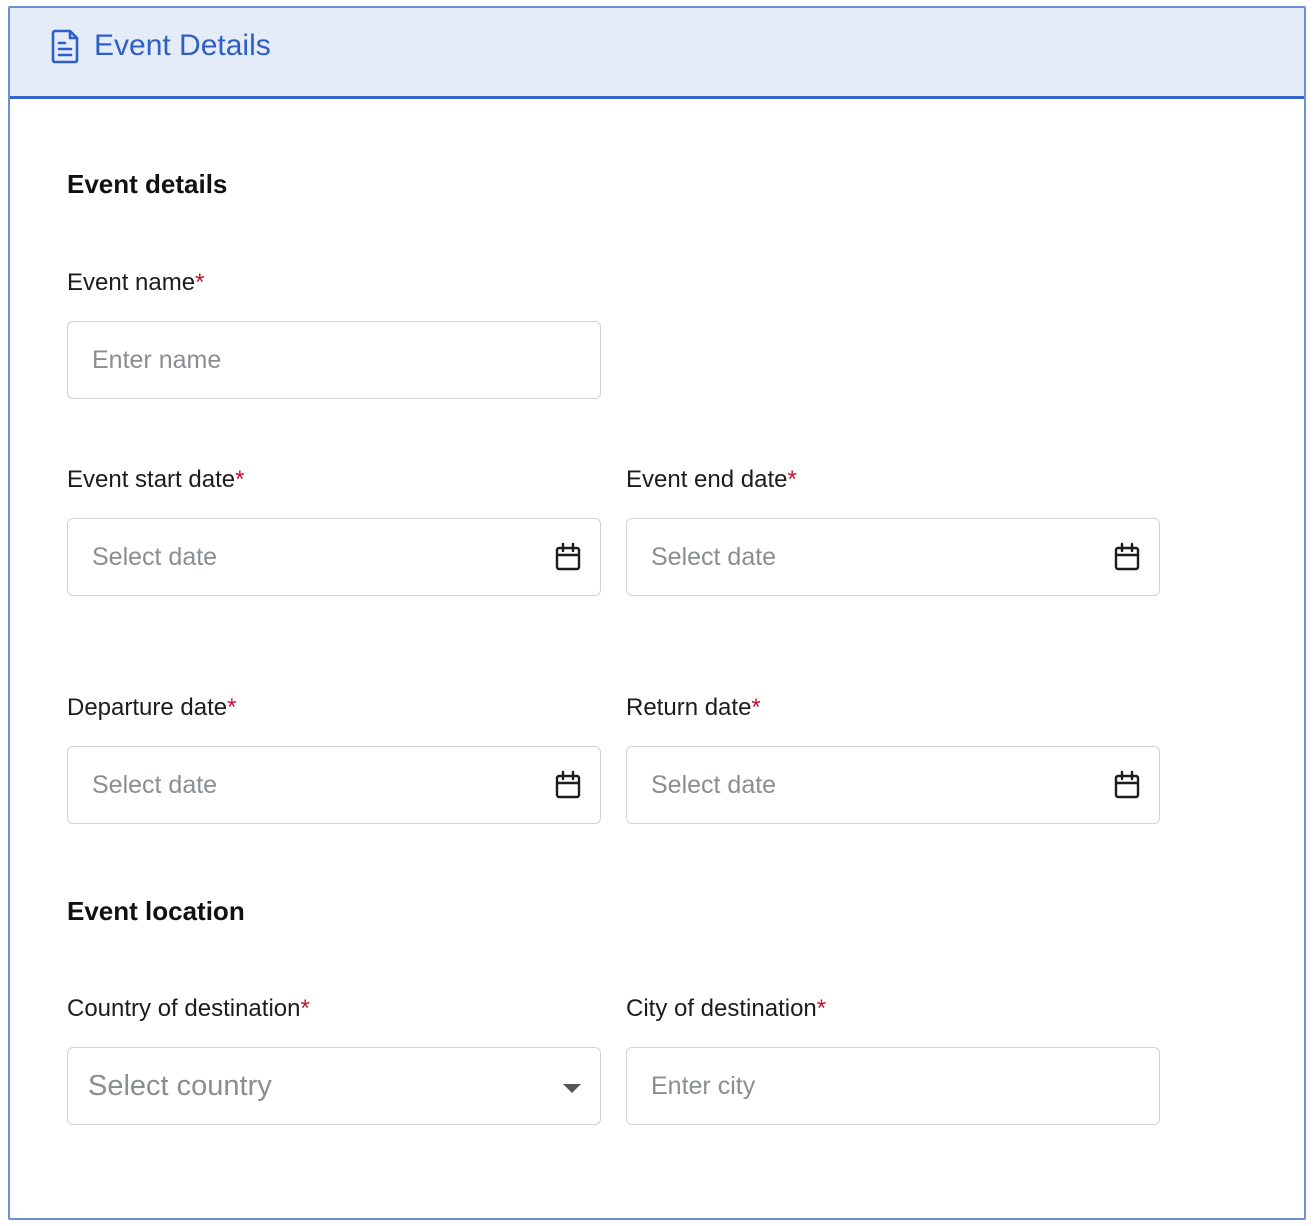  What do you see at coordinates (155, 557) in the screenshot?
I see `event-start-date-placeholder: Select date` at bounding box center [155, 557].